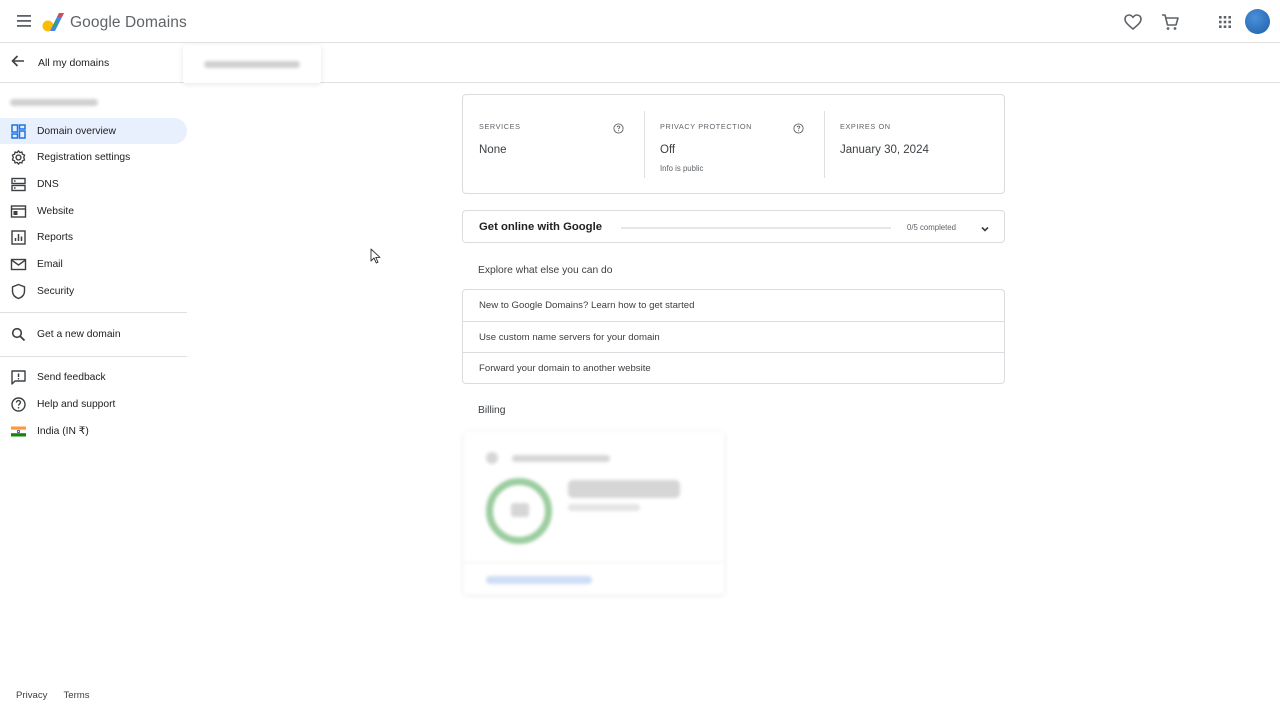 This screenshot has height=720, width=1280. What do you see at coordinates (1257, 21) in the screenshot?
I see `account-avatar` at bounding box center [1257, 21].